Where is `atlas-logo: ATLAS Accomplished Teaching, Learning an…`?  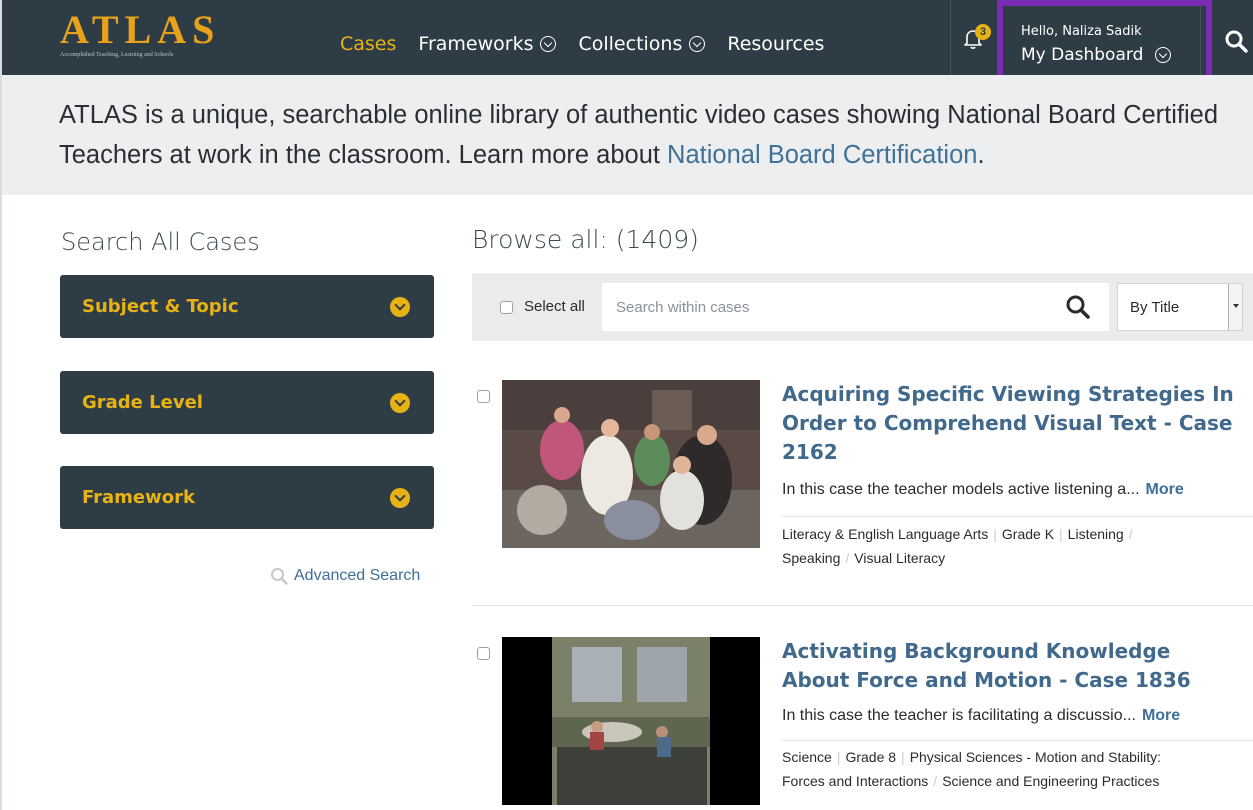
atlas-logo: ATLAS Accomplished Teaching, Learning an… is located at coordinates (155, 38).